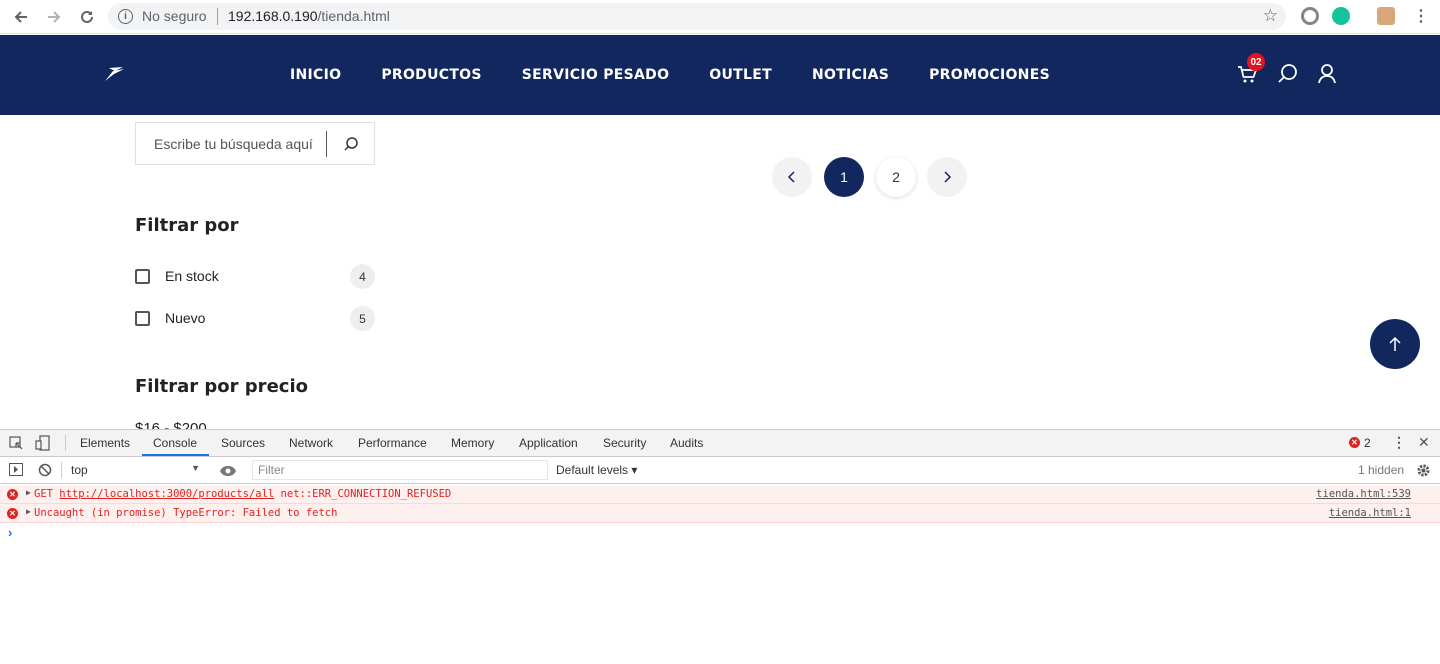 Image resolution: width=1440 pixels, height=664 pixels. What do you see at coordinates (596, 75) in the screenshot?
I see `nav-item-servicio-pesado: SERVICIO PESADO` at bounding box center [596, 75].